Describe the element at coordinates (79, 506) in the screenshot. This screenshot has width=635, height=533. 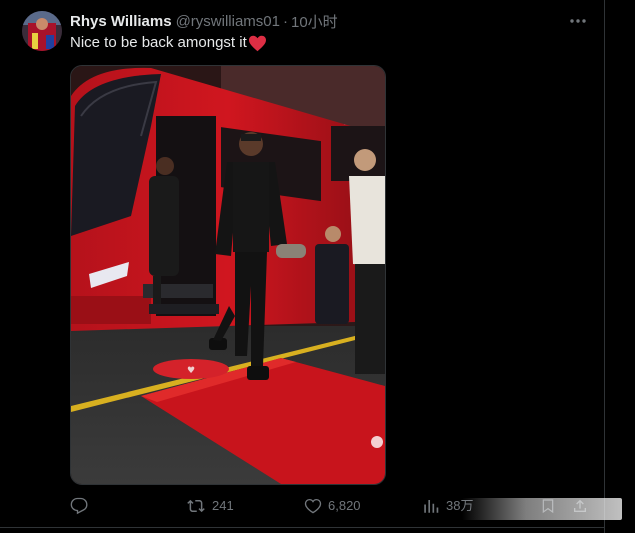
I see `reply-icon` at that location.